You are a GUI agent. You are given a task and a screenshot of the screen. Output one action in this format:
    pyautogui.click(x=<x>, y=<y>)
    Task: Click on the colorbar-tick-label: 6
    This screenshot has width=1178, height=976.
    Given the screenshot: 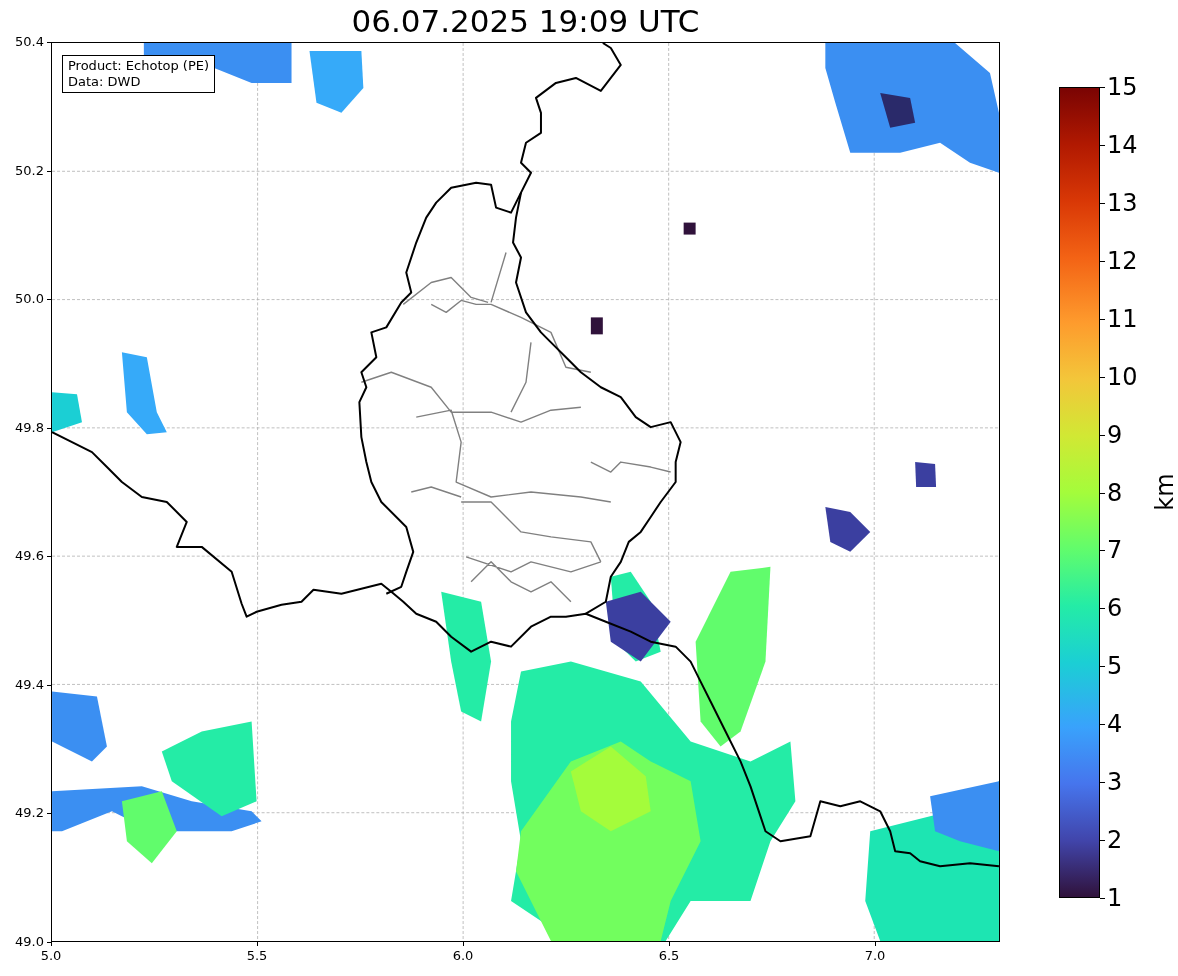 What is the action you would take?
    pyautogui.click(x=1115, y=608)
    